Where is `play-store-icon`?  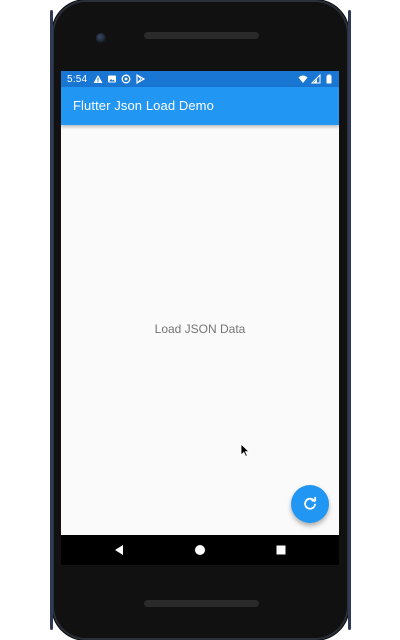
play-store-icon is located at coordinates (141, 79).